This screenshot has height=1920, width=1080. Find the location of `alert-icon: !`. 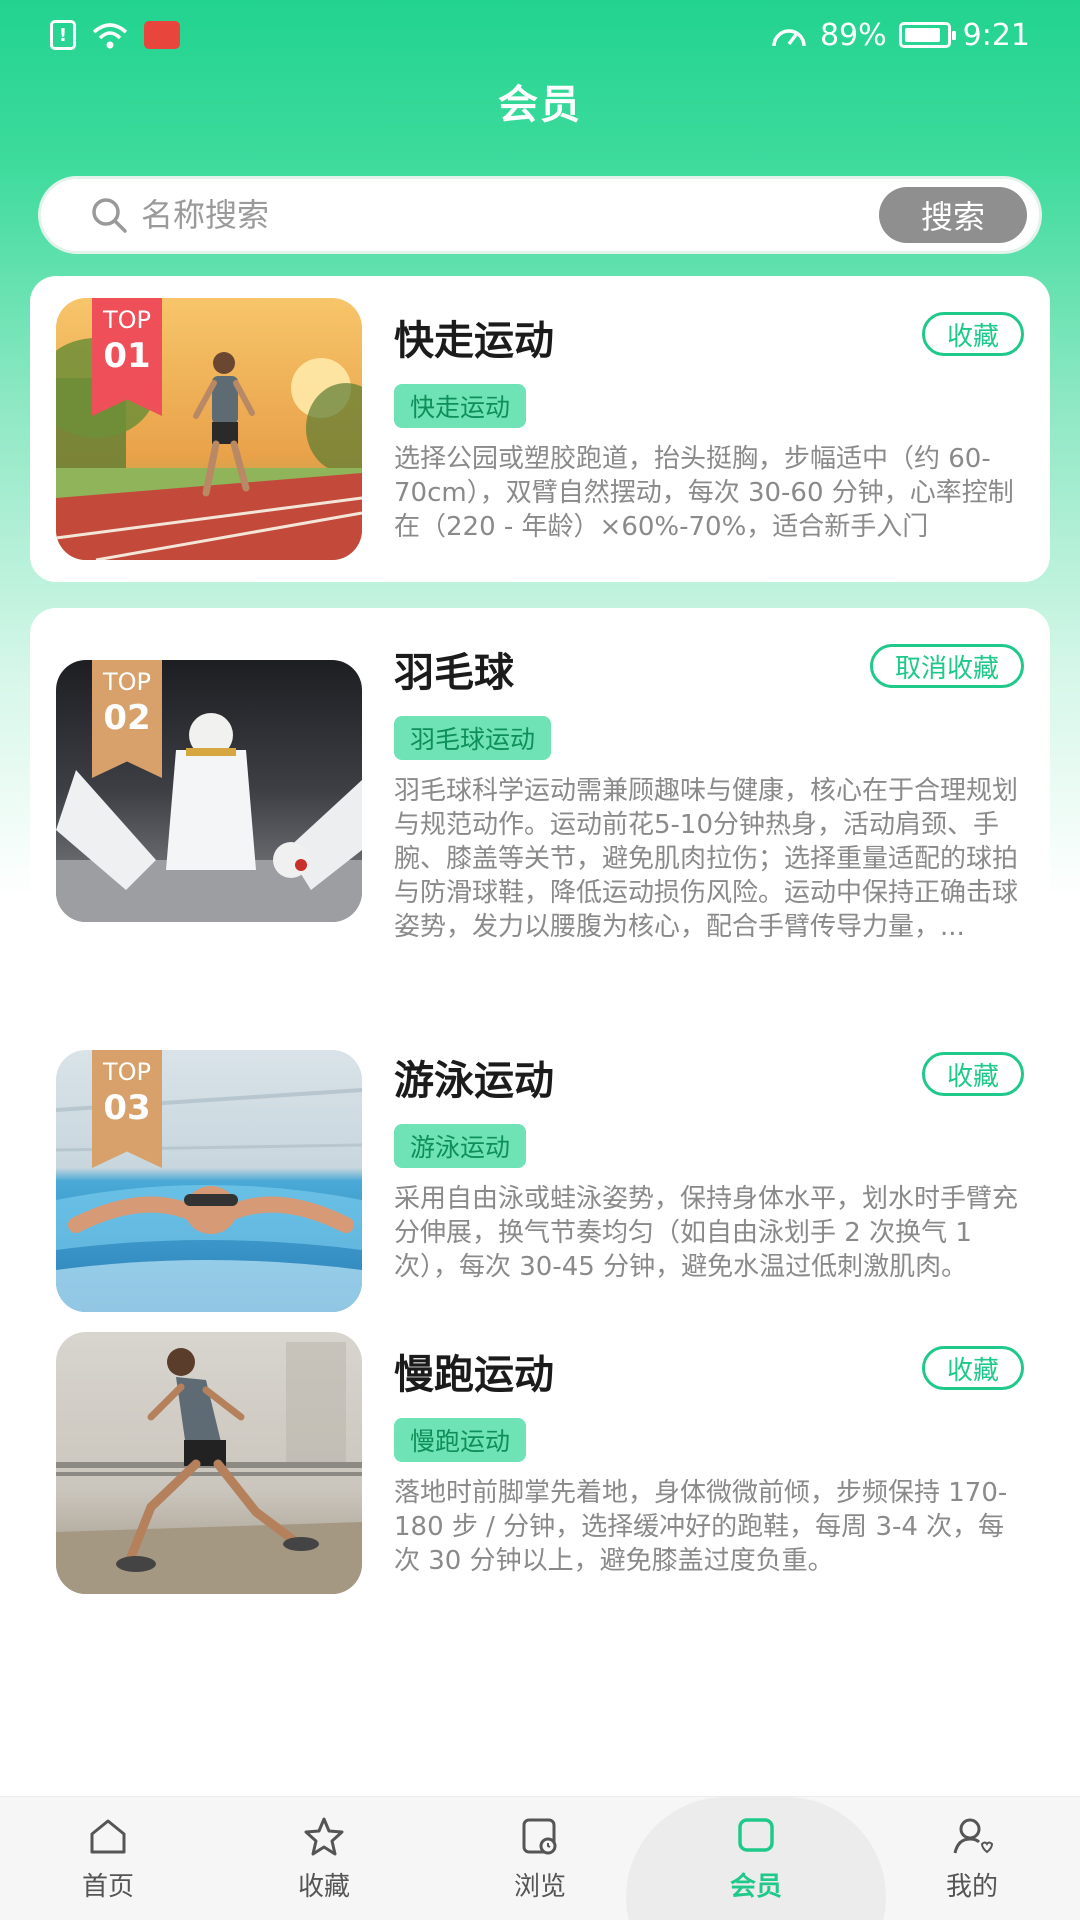

alert-icon: ! is located at coordinates (63, 35).